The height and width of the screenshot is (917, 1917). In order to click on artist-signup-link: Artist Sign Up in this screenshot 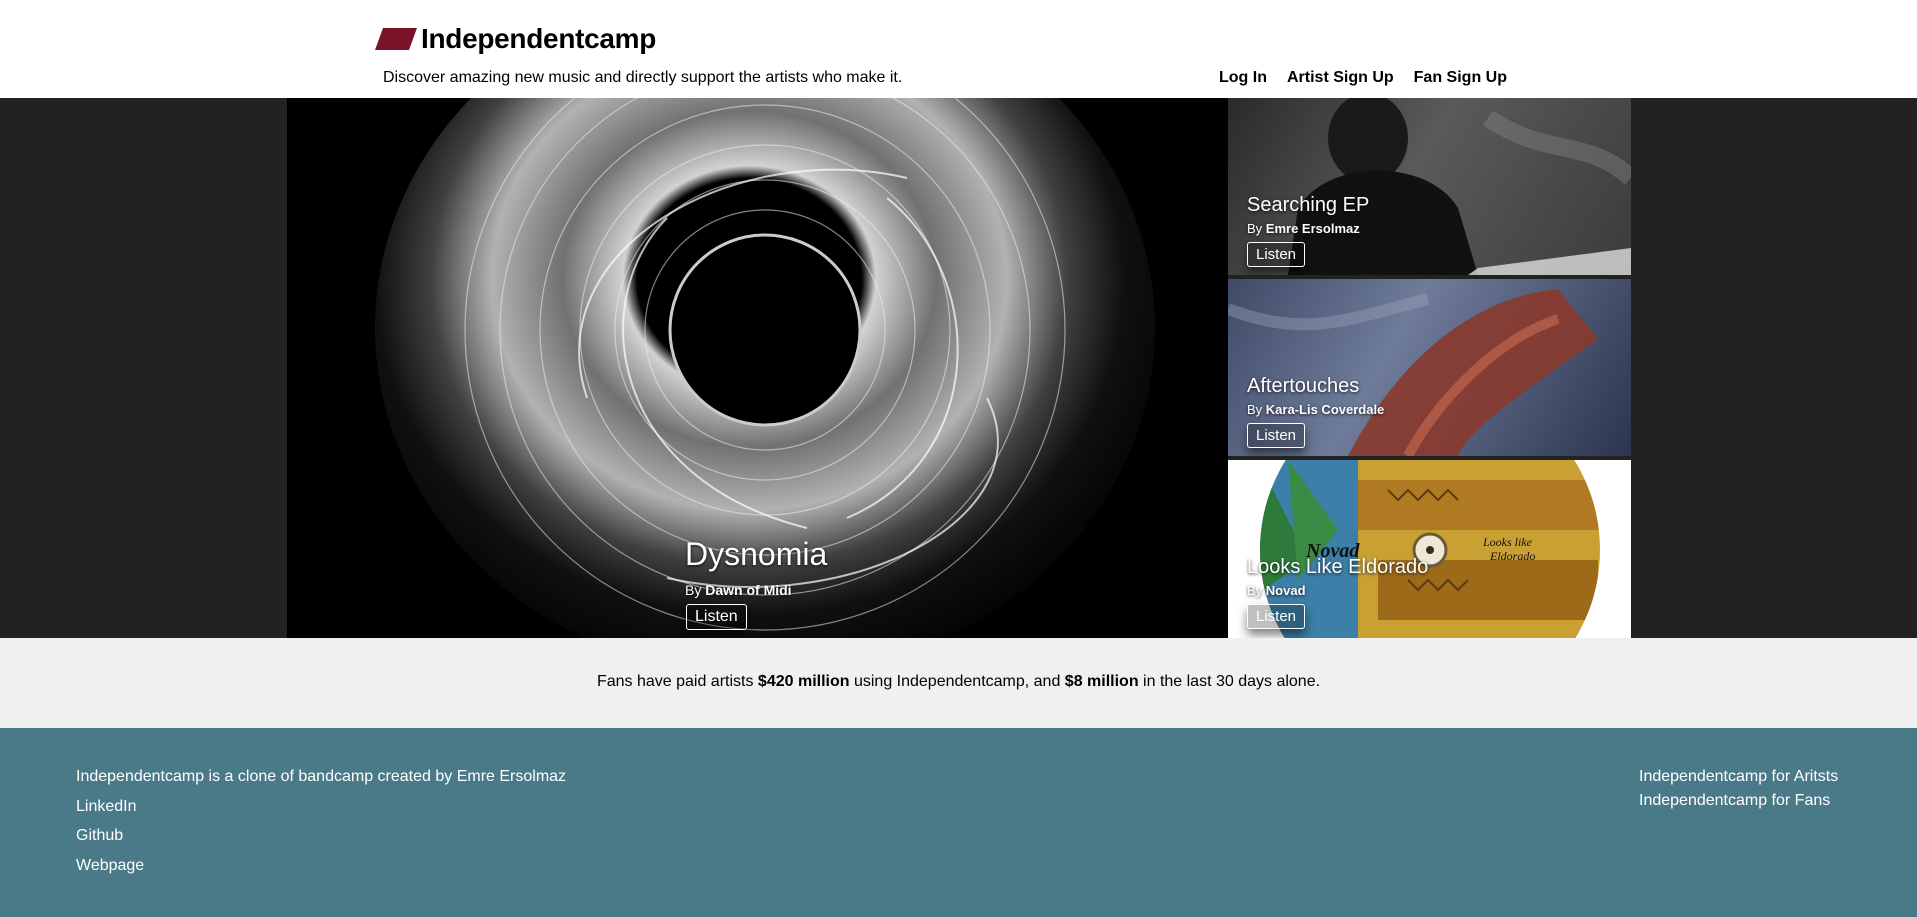, I will do `click(1340, 78)`.